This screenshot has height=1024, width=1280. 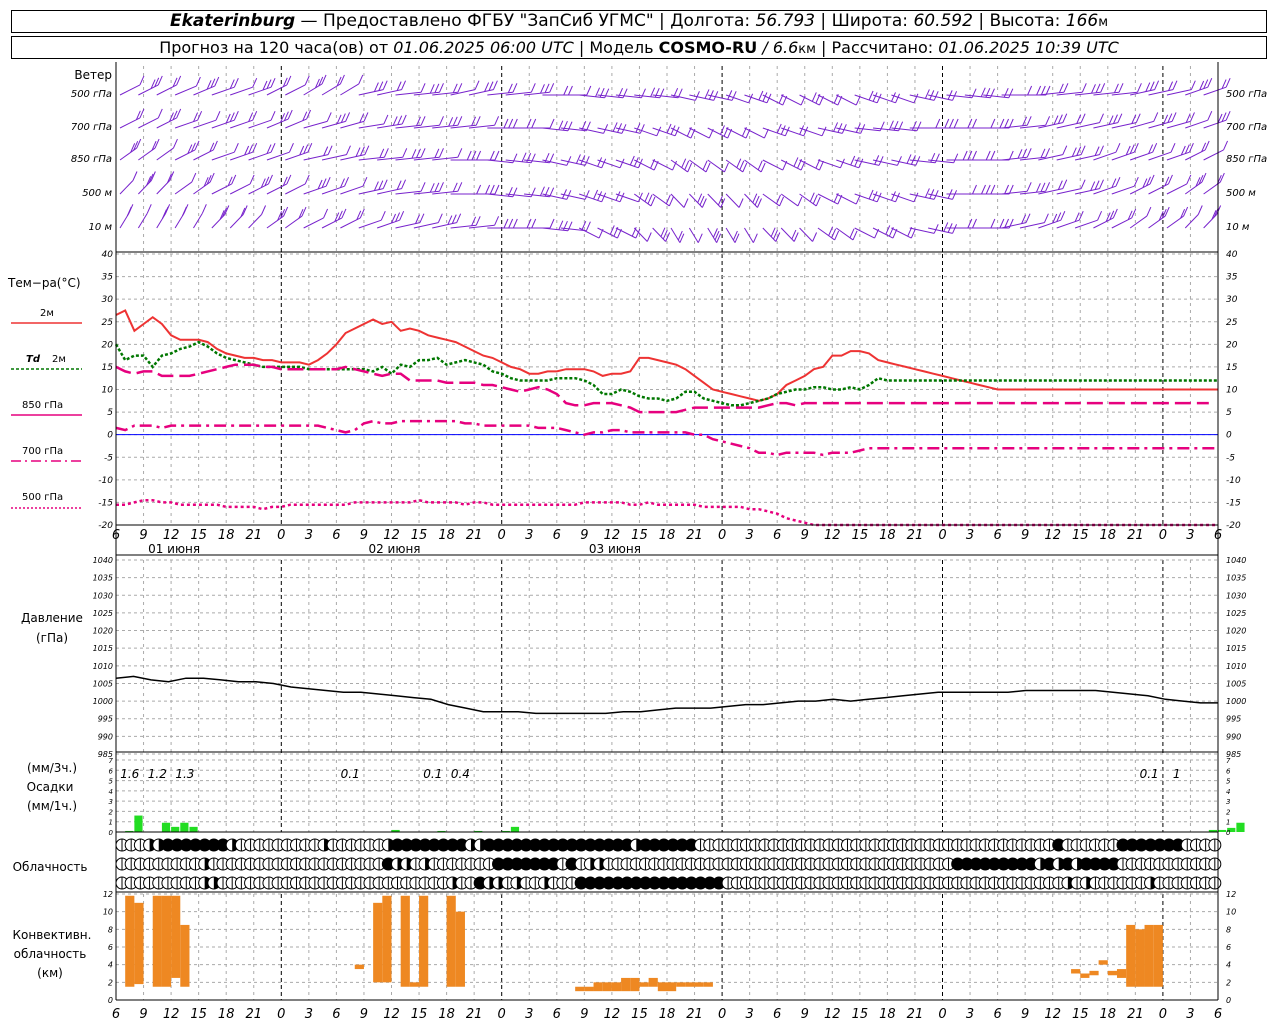 I want to click on y-tick-label-left: 1035, so click(x=103, y=578).